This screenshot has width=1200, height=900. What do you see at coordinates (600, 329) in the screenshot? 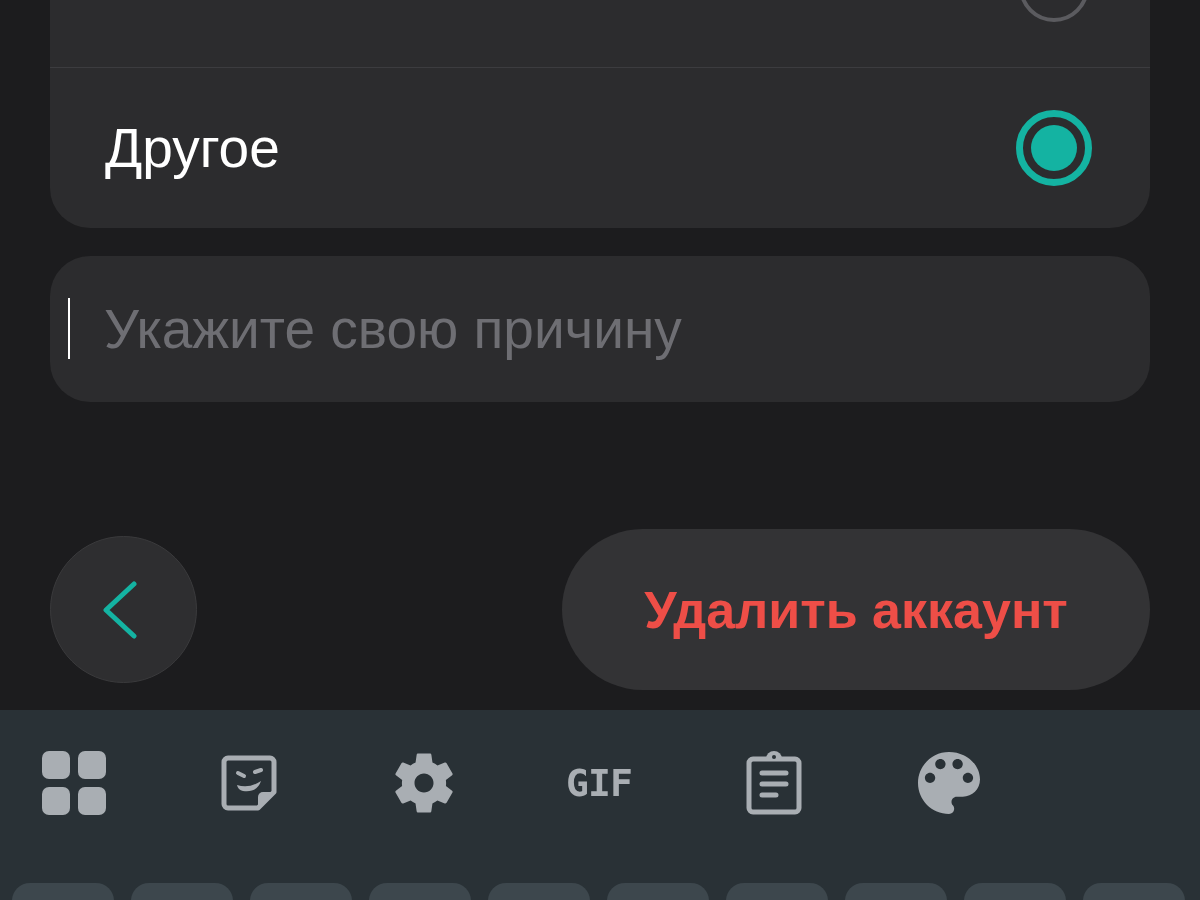
I see `reason-field: Укажите свою причину` at bounding box center [600, 329].